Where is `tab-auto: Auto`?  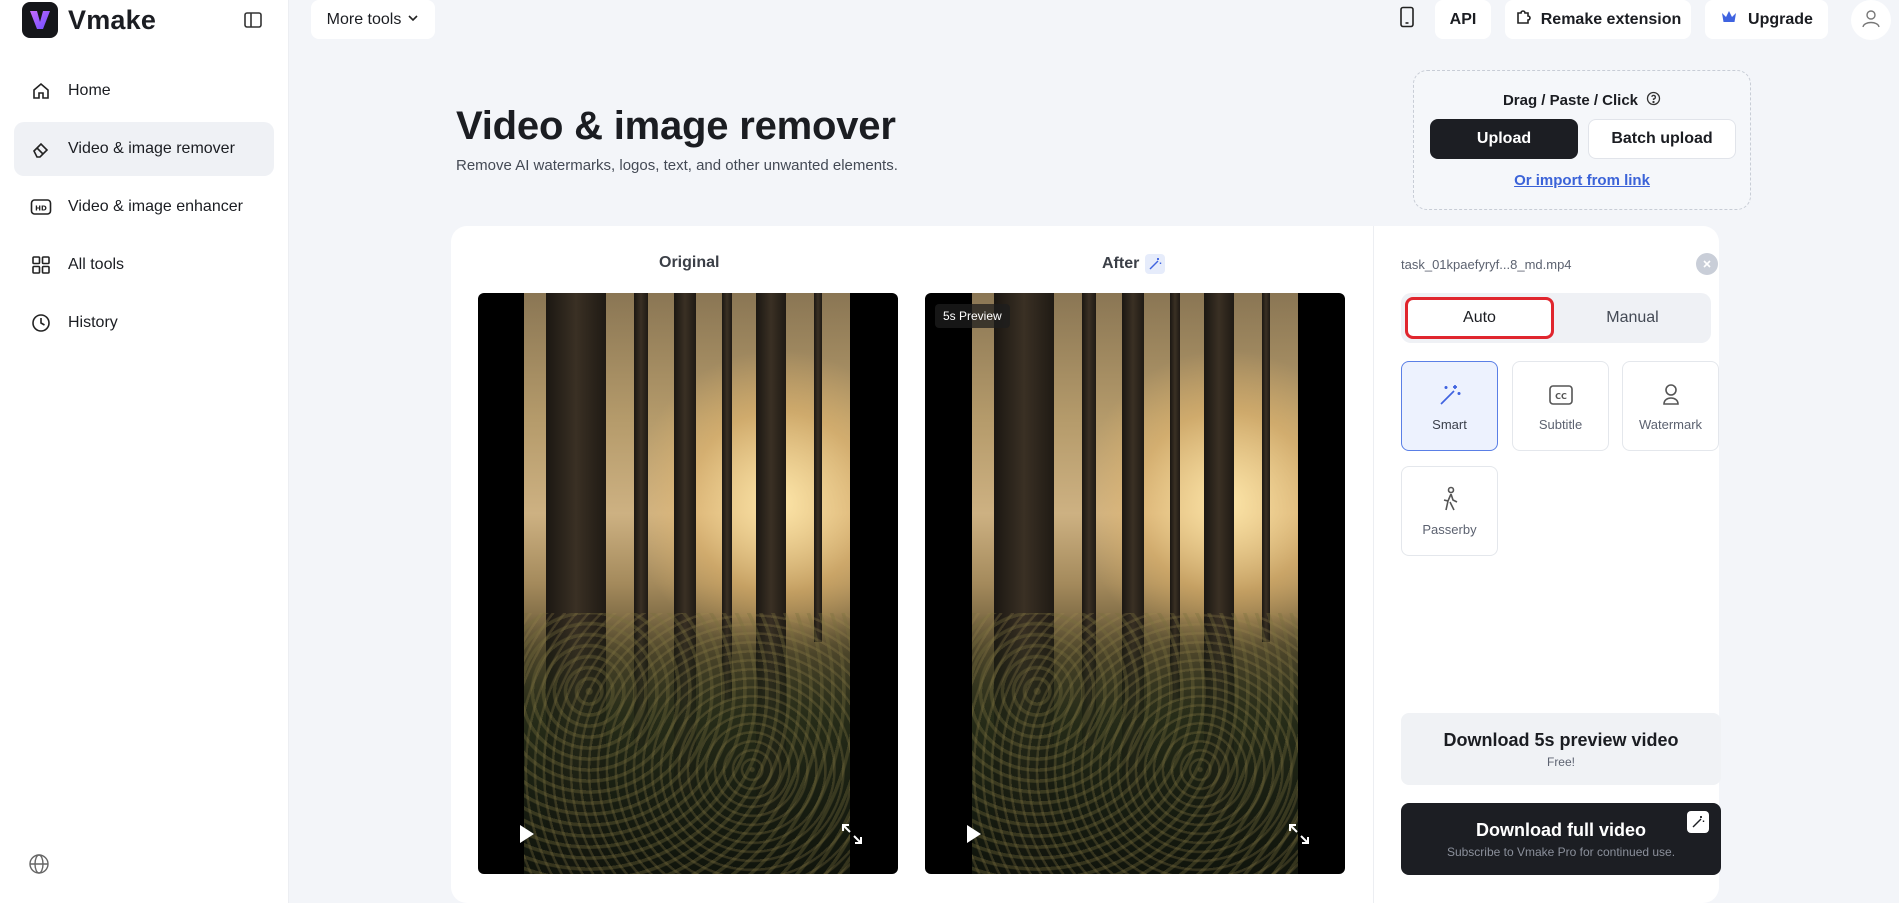
tab-auto: Auto is located at coordinates (1479, 318).